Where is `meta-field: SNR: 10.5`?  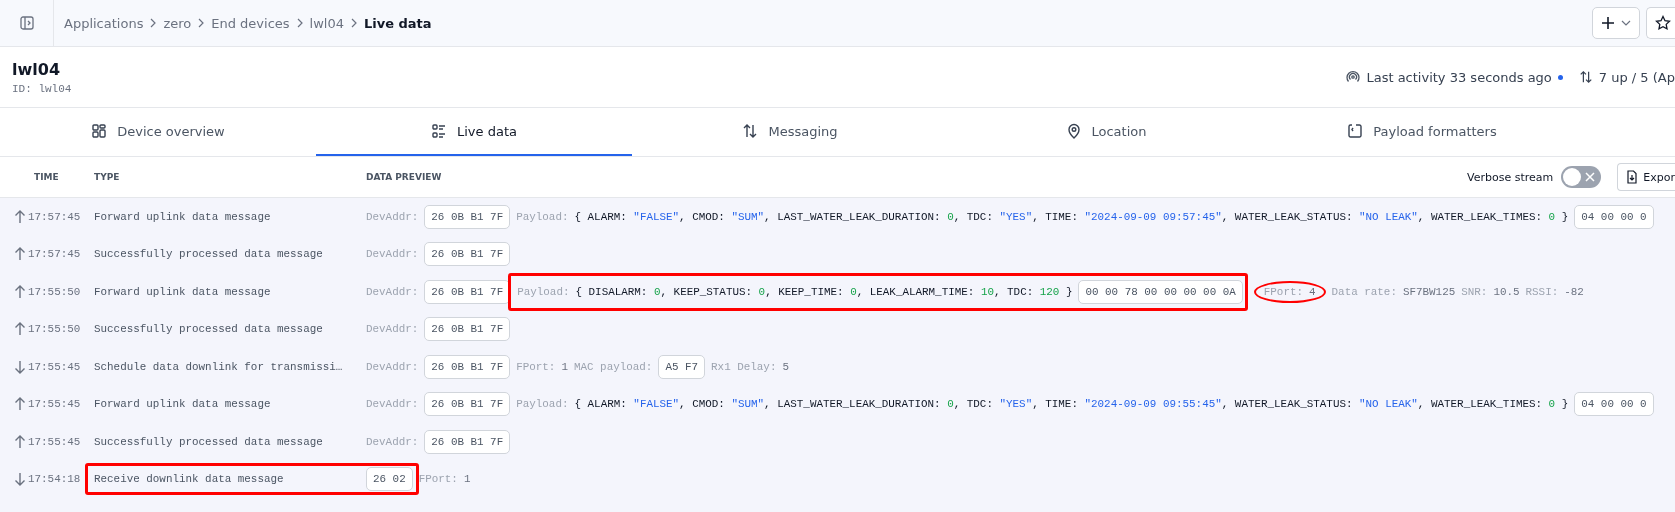
meta-field: SNR: 10.5 is located at coordinates (1490, 292).